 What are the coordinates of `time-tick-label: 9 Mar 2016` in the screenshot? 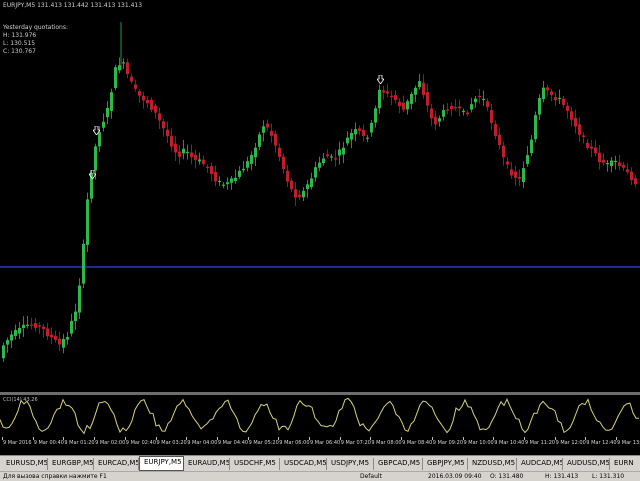 It's located at (17, 443).